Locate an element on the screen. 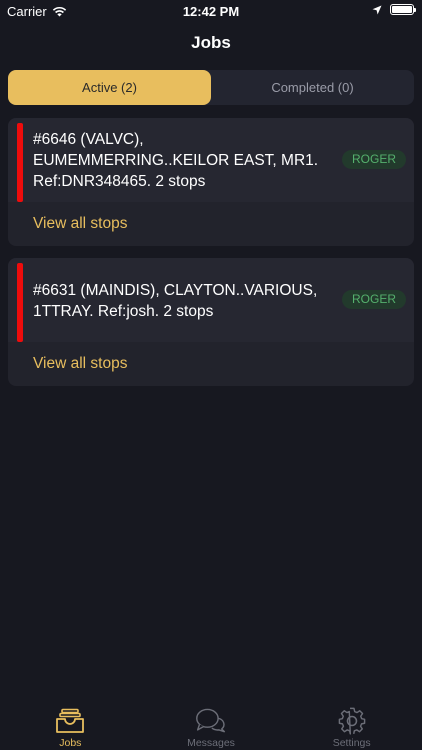  job-line: Ref:DNR348465. 2 stops is located at coordinates (119, 181).